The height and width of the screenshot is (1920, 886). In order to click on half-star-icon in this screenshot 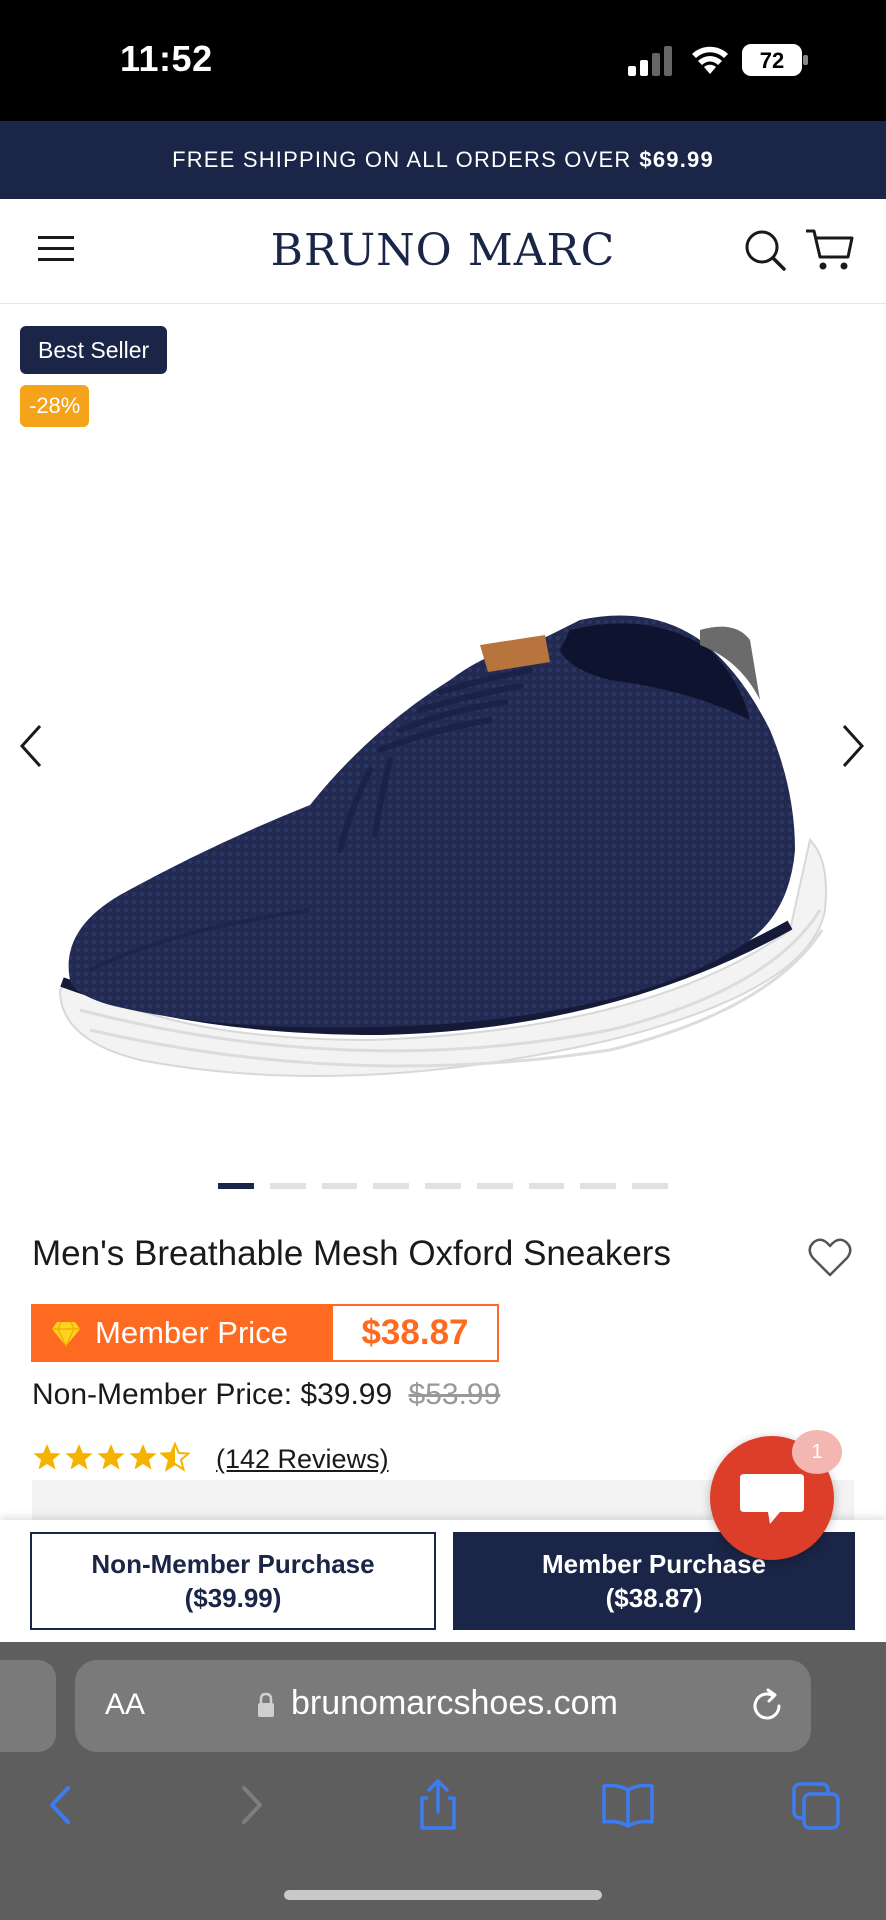, I will do `click(175, 1457)`.